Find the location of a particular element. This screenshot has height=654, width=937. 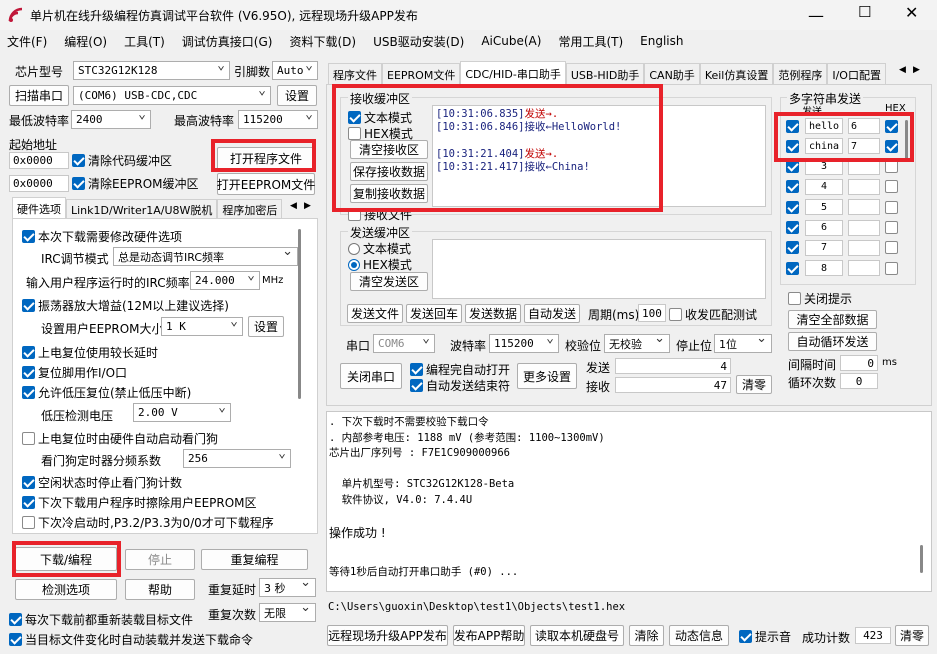

right-tab-1: EEPROM文件 is located at coordinates (421, 74).